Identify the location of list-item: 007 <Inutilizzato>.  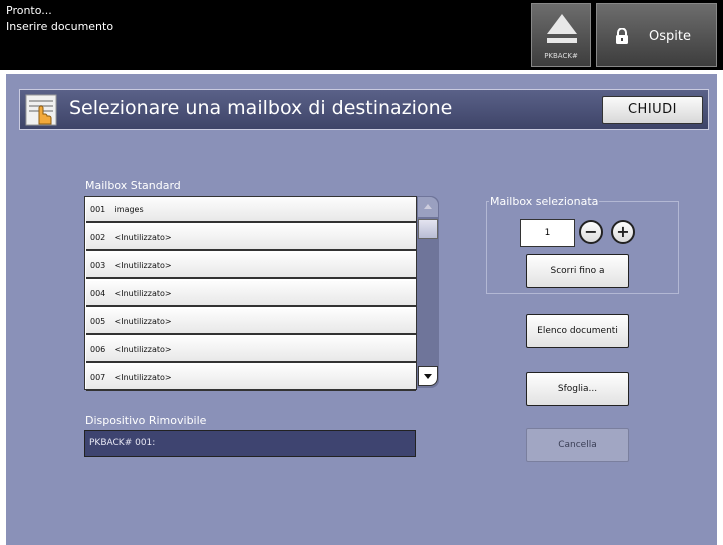
(251, 378).